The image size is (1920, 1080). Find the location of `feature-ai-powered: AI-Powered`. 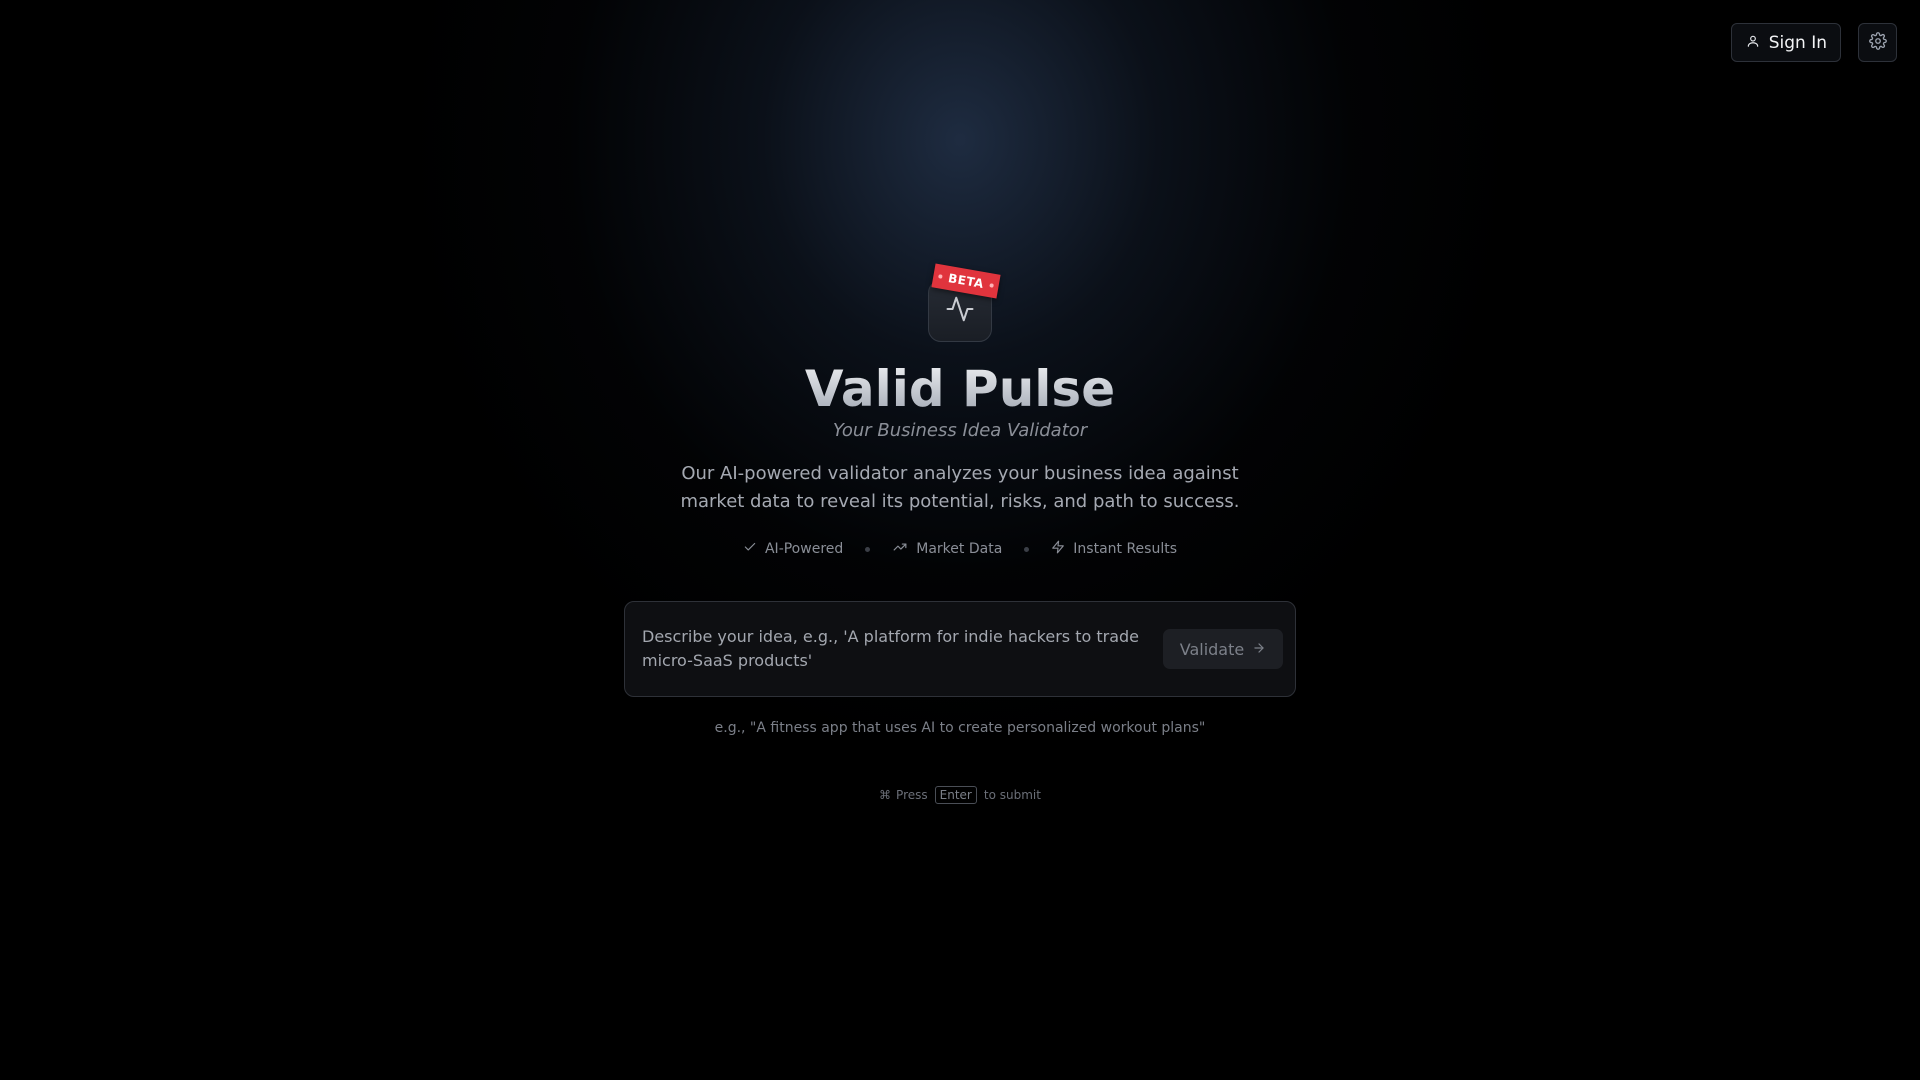

feature-ai-powered: AI-Powered is located at coordinates (793, 549).